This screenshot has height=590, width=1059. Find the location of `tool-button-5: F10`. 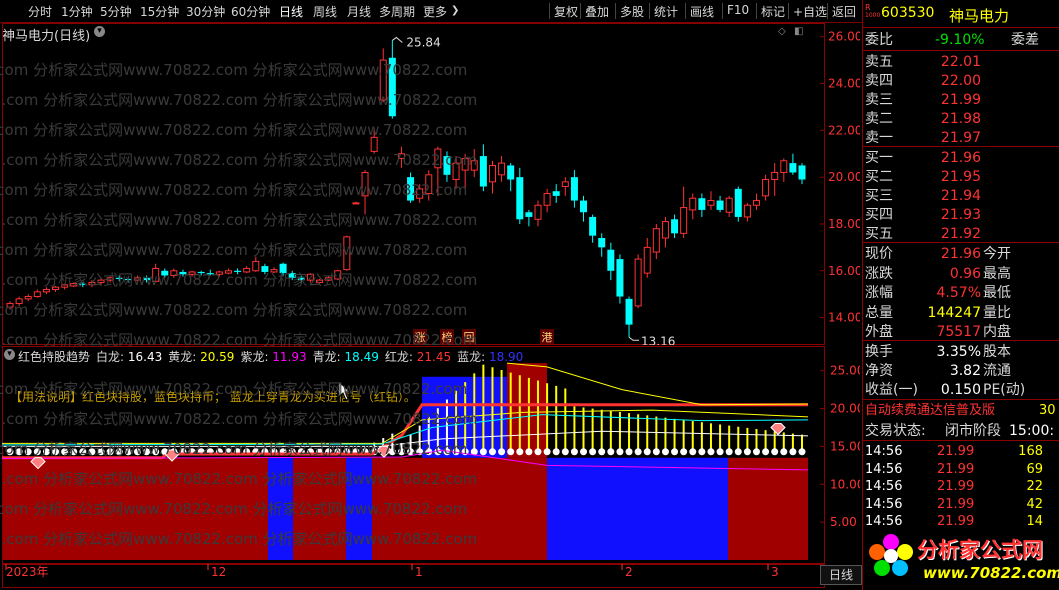

tool-button-5: F10 is located at coordinates (738, 10).